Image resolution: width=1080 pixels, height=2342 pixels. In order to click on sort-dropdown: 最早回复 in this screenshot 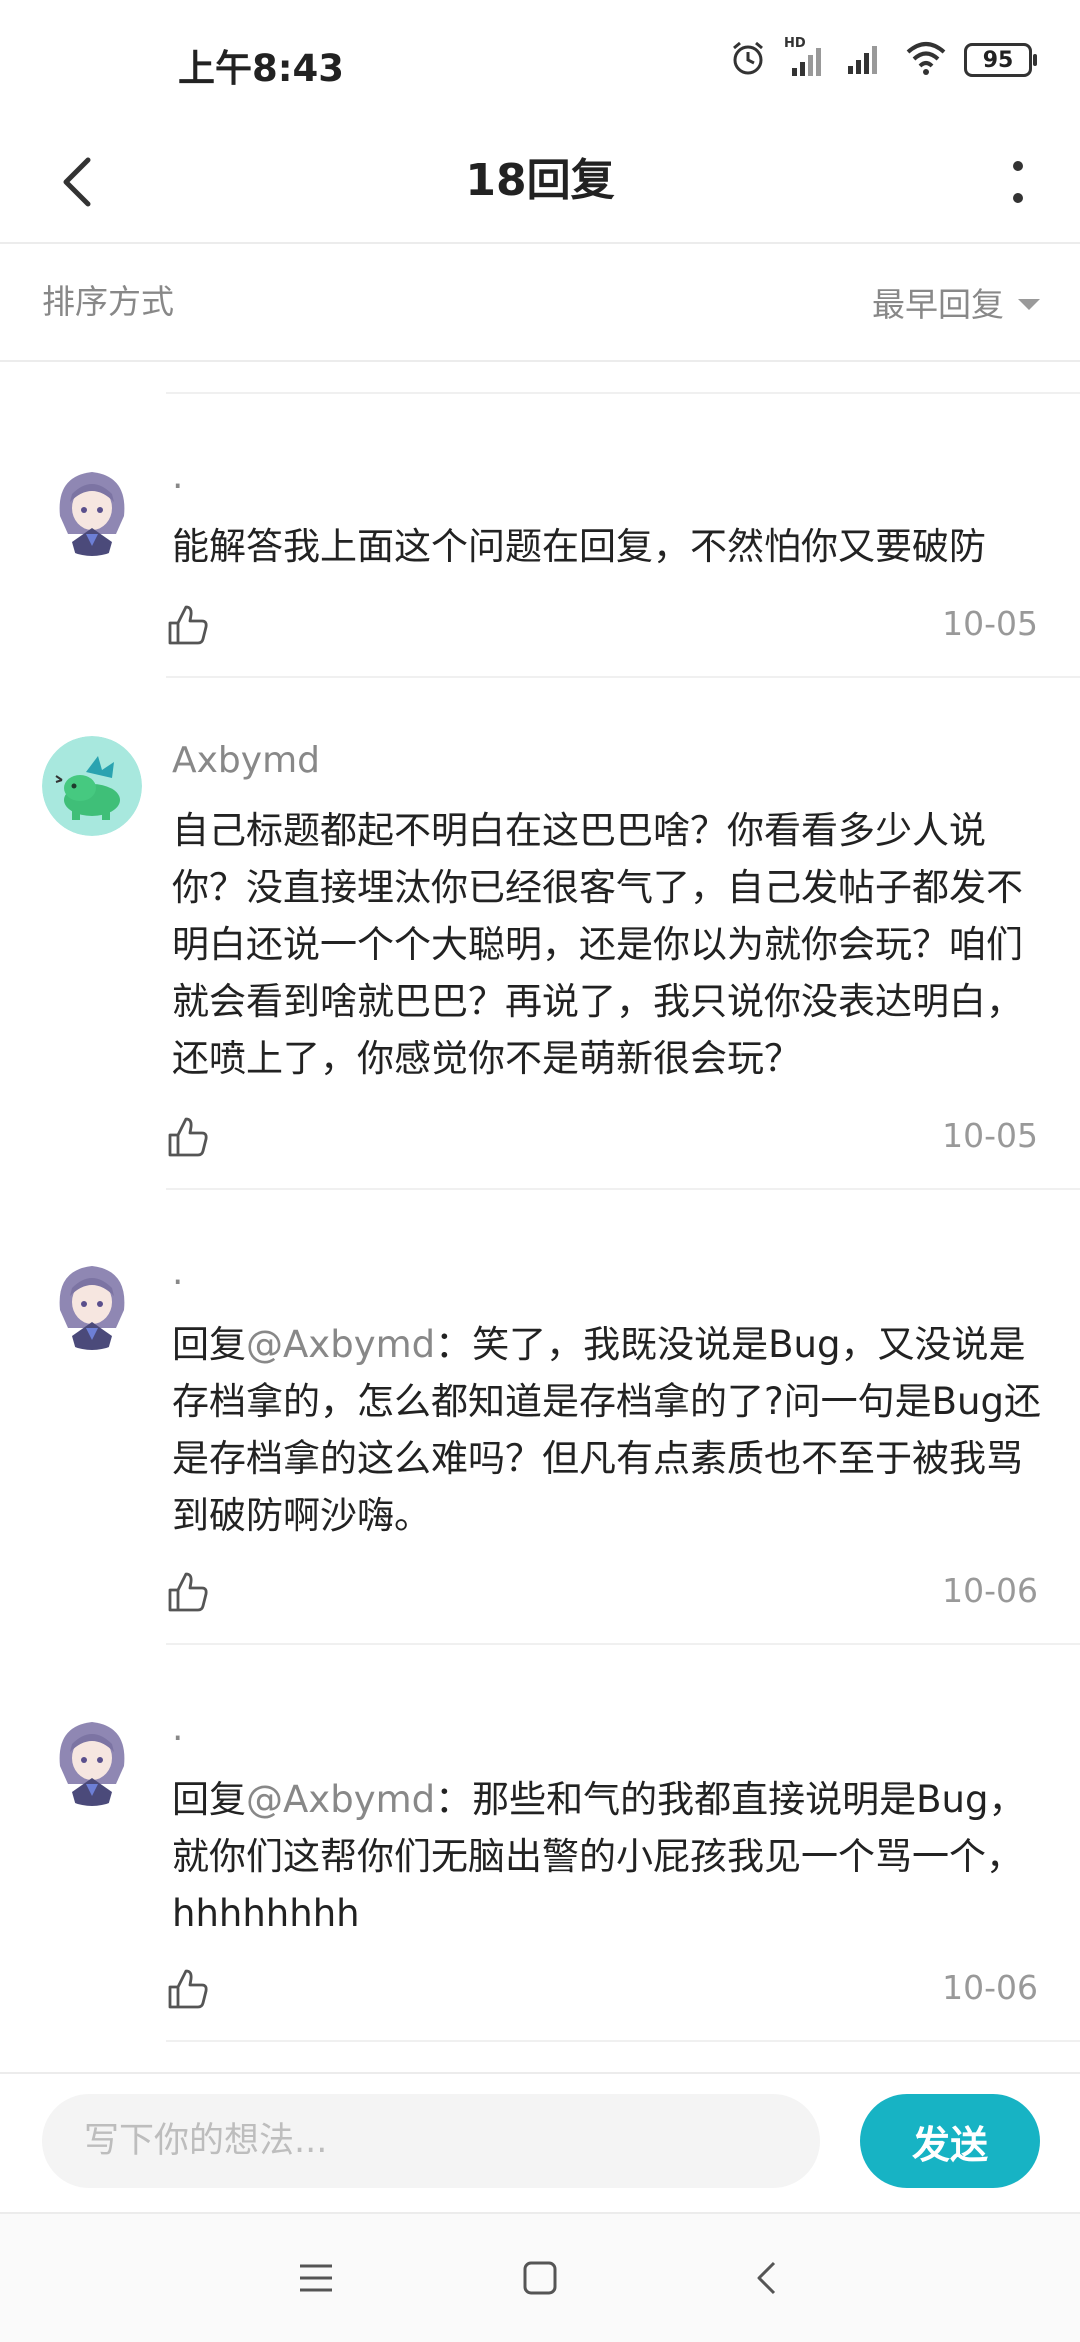, I will do `click(956, 302)`.